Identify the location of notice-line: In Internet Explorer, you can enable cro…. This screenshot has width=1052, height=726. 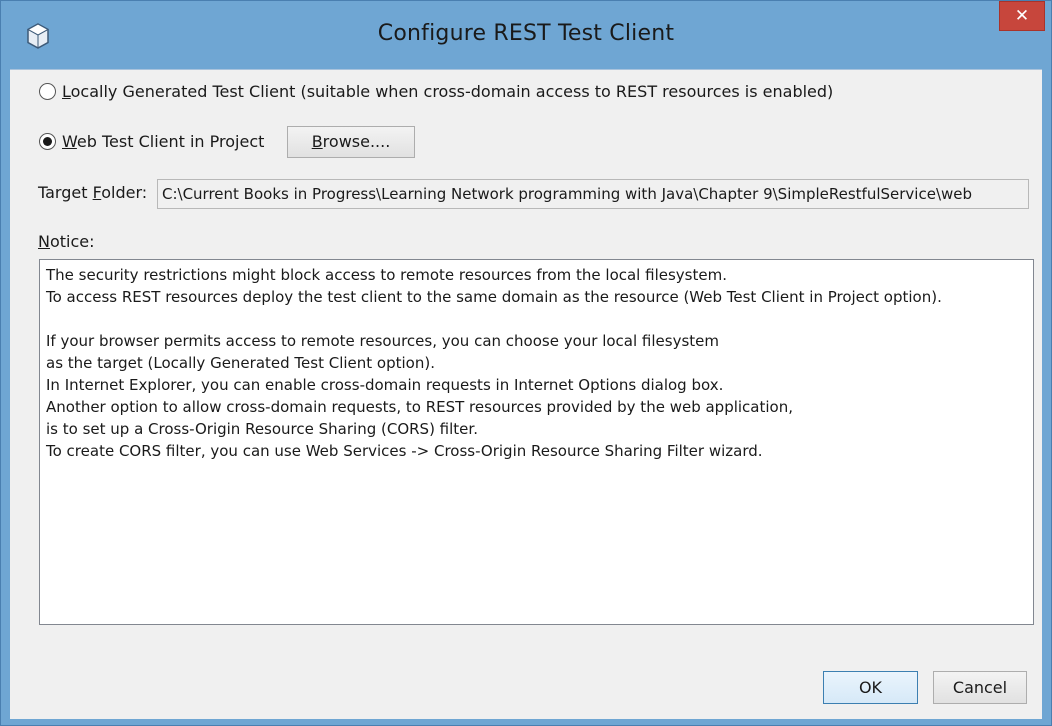
(385, 385).